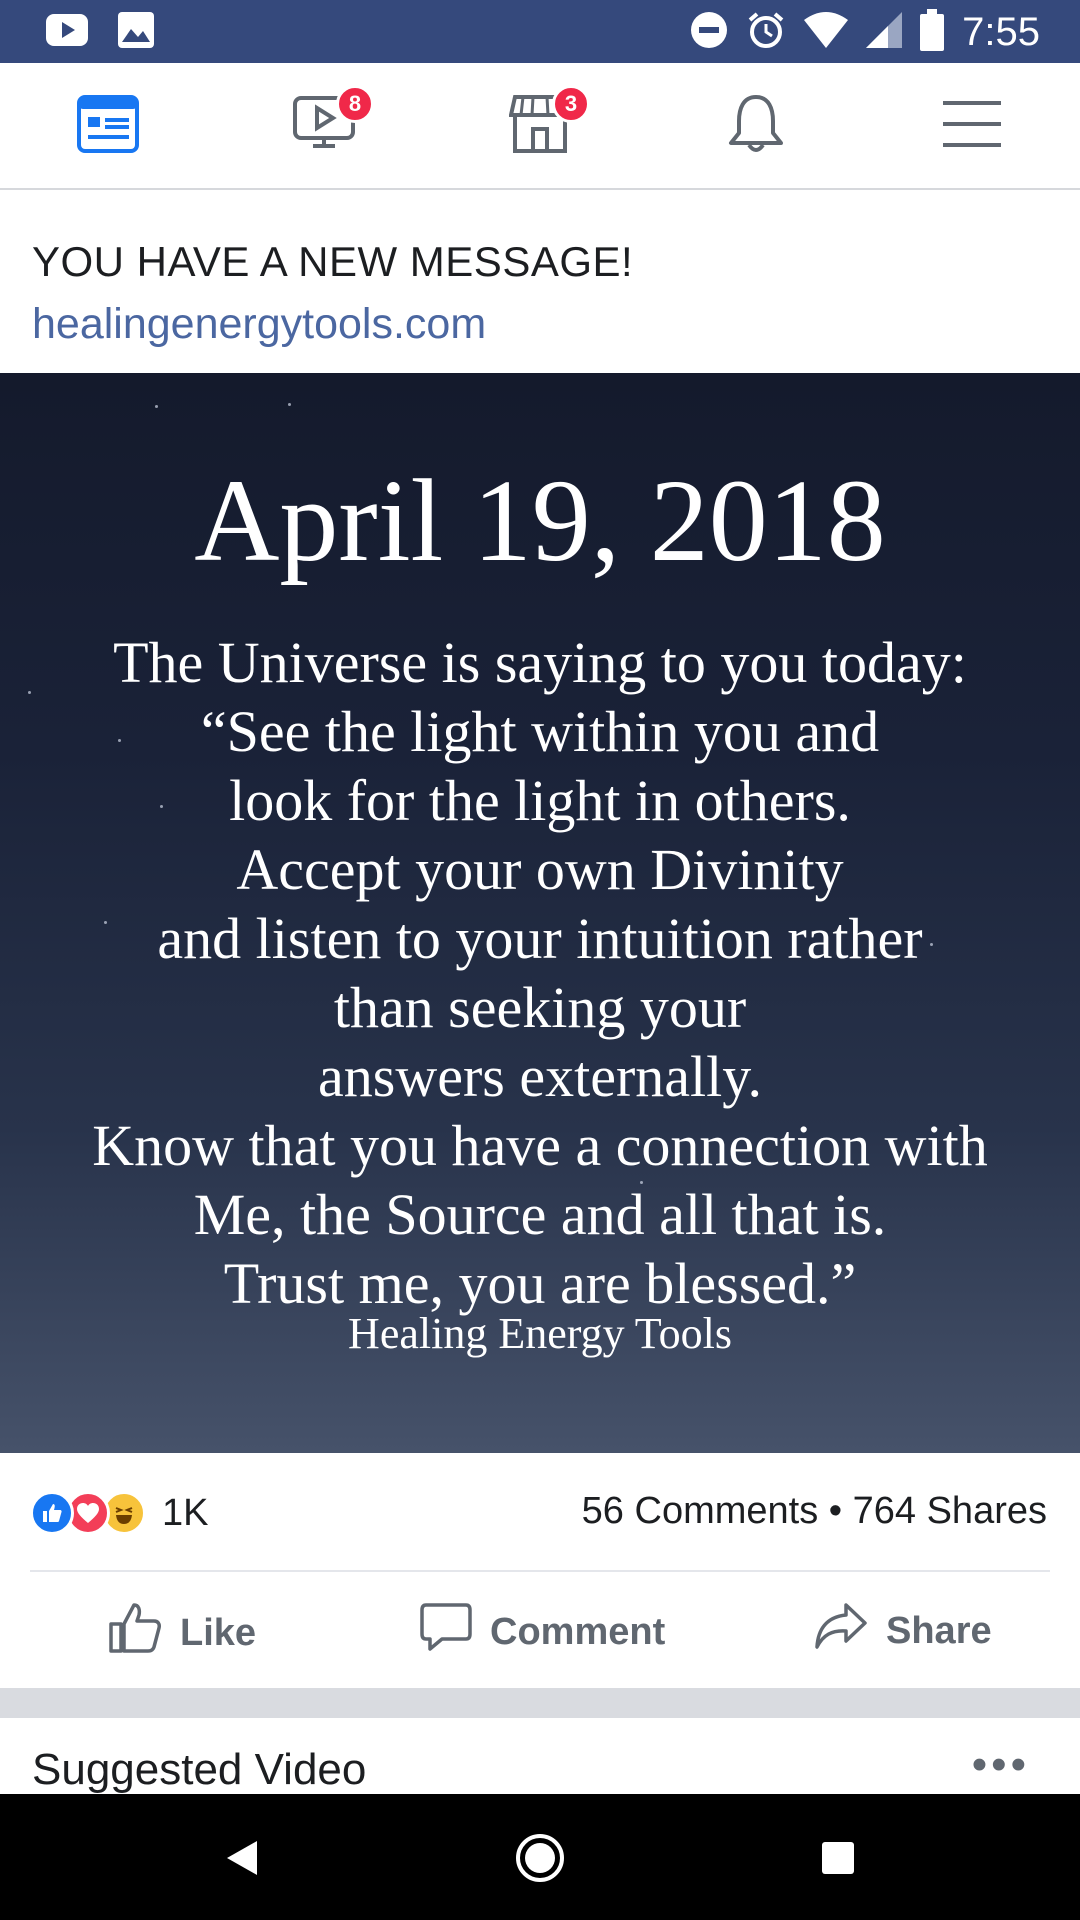  I want to click on news-feed-icon, so click(108, 126).